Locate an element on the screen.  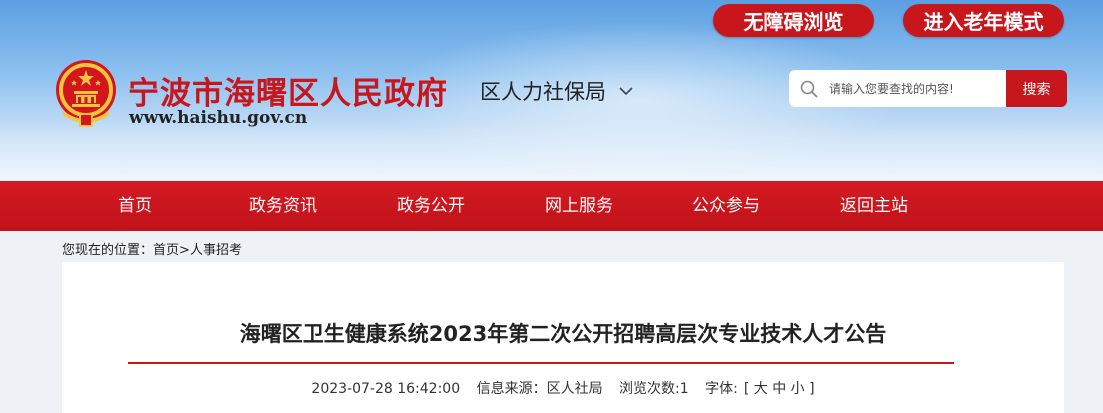
chevron-down-icon is located at coordinates (626, 91).